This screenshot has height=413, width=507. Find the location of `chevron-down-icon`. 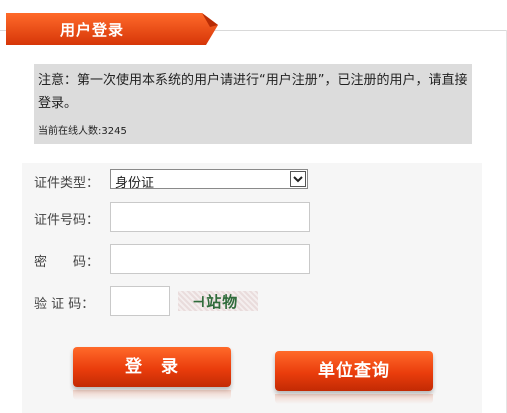

chevron-down-icon is located at coordinates (298, 179).